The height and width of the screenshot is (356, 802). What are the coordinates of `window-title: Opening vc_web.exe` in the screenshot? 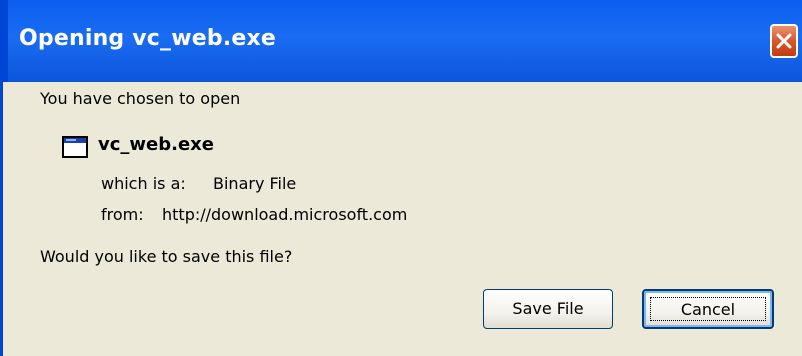 It's located at (148, 38).